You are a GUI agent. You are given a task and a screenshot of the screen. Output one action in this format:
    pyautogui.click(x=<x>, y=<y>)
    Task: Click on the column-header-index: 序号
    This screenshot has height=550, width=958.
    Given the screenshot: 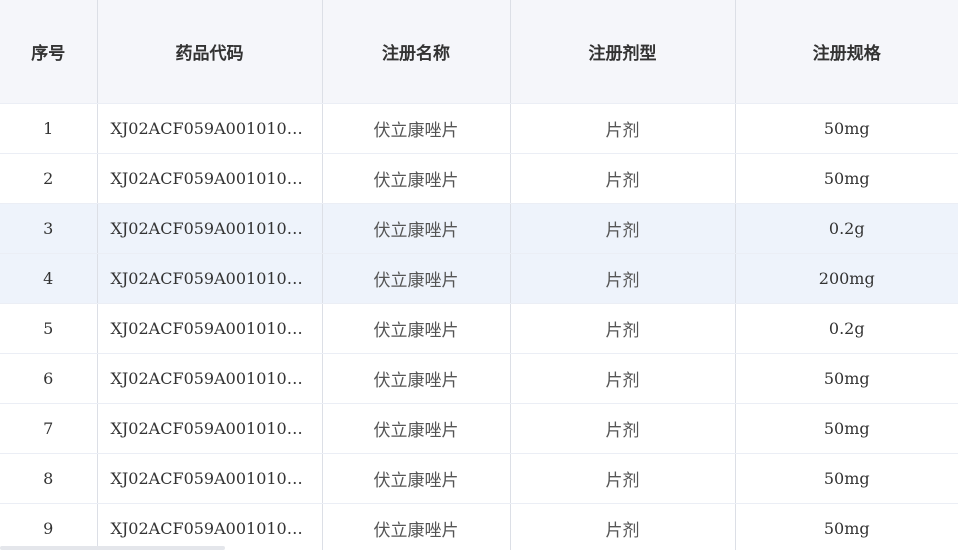 What is the action you would take?
    pyautogui.click(x=49, y=52)
    